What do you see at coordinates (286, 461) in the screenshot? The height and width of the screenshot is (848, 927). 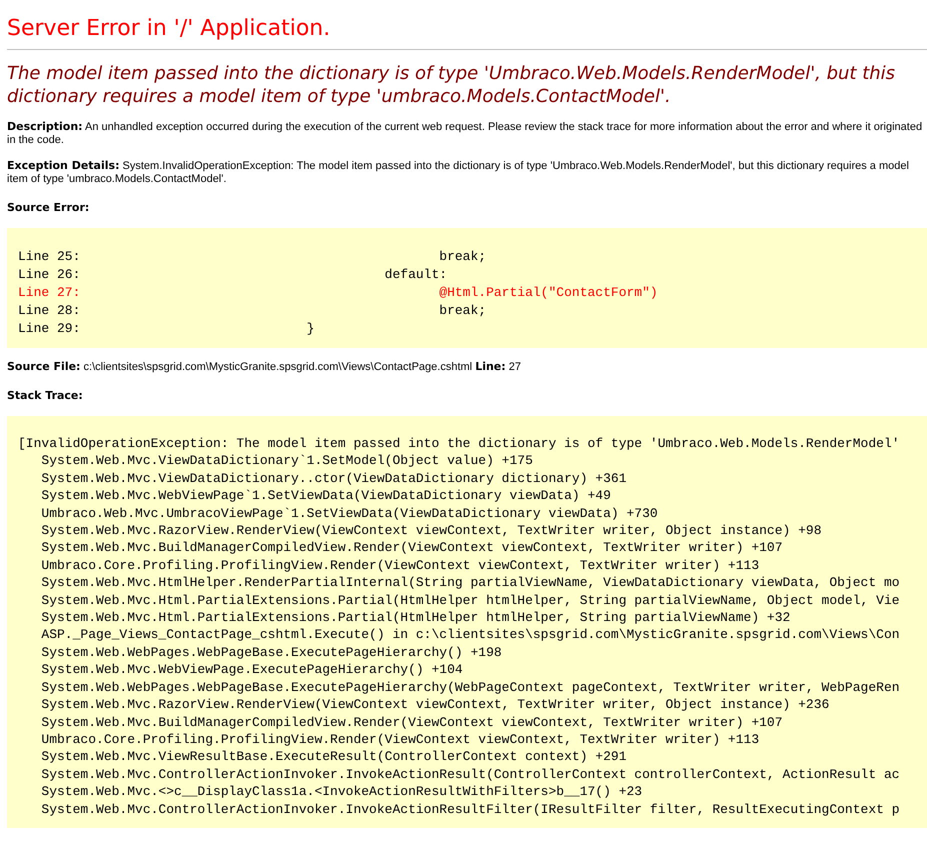 I see `stack-trace-line: System.Web.Mvc.ViewDataDictionary`1.SetModel(Object value) +175` at bounding box center [286, 461].